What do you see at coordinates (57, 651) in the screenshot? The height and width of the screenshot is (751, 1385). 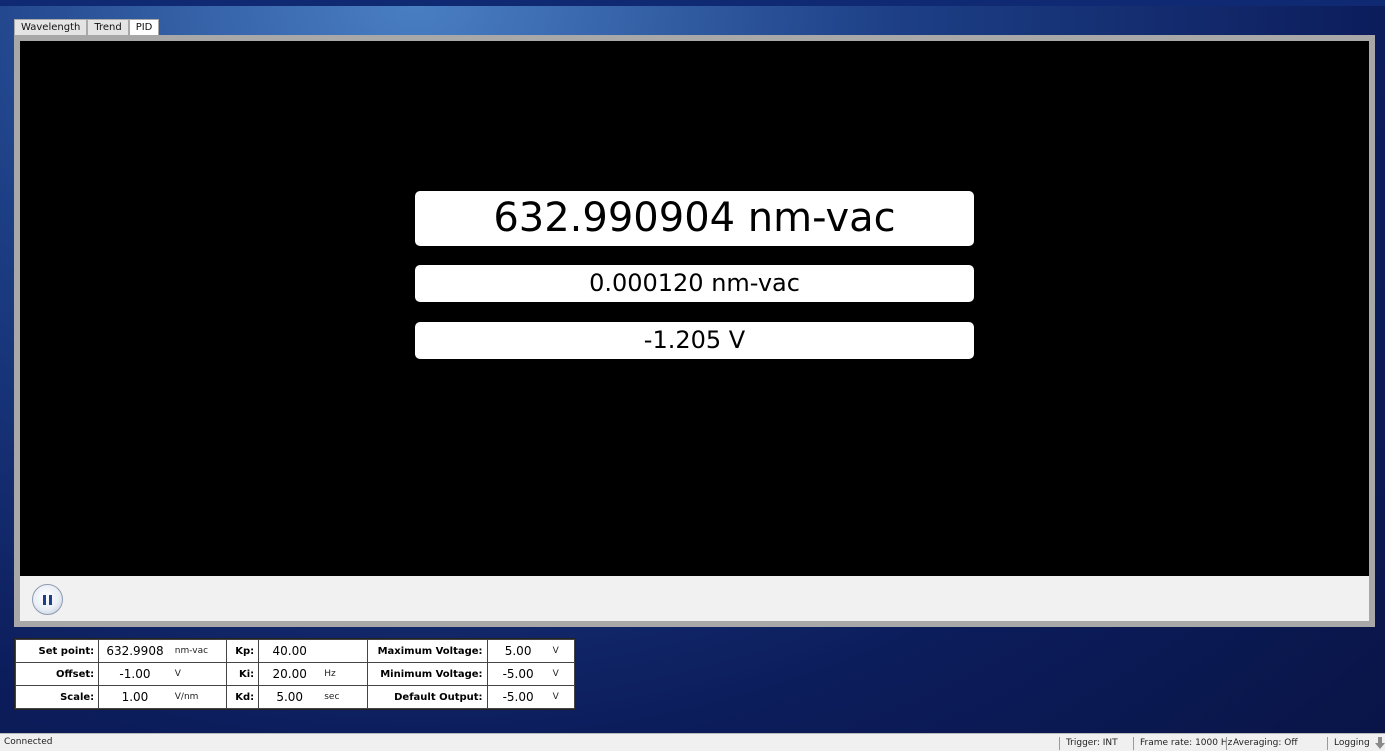 I see `set-point-label: Set point:` at bounding box center [57, 651].